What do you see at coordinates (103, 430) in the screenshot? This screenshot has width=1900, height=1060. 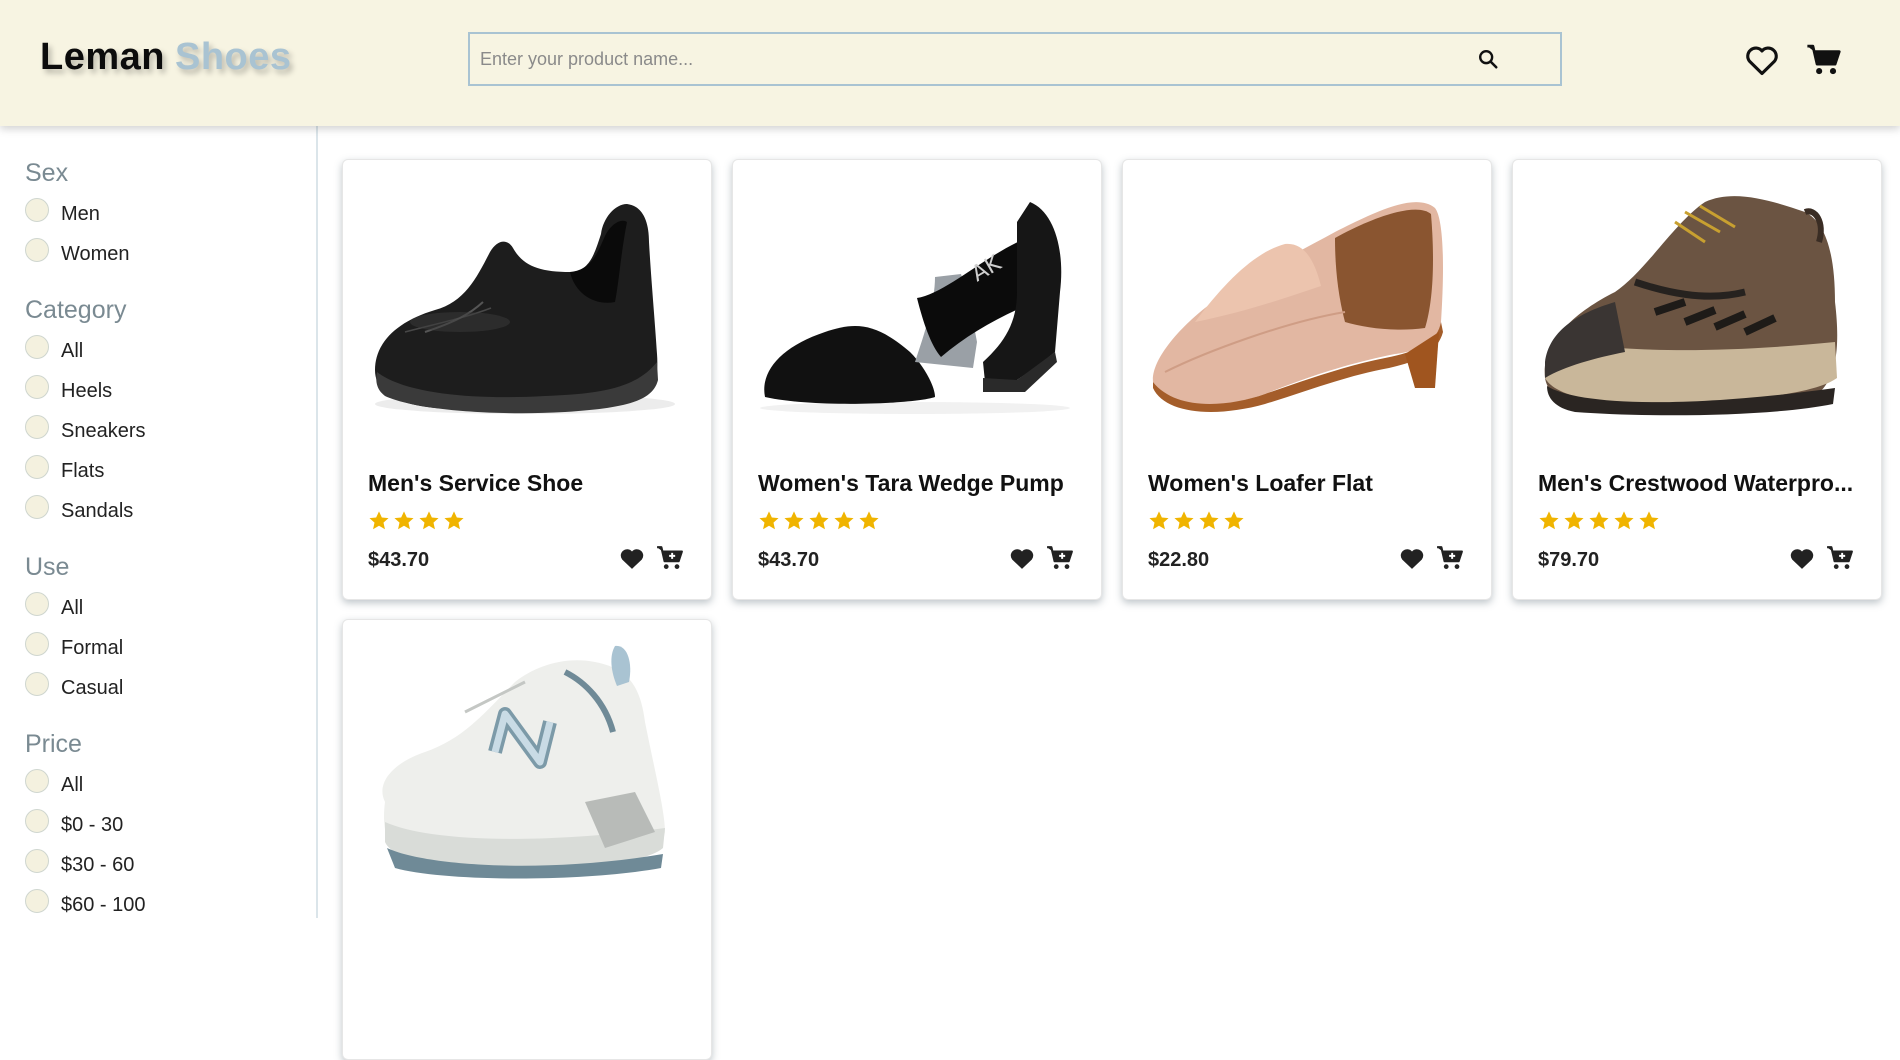 I see `filter-option-label: Sneakers` at bounding box center [103, 430].